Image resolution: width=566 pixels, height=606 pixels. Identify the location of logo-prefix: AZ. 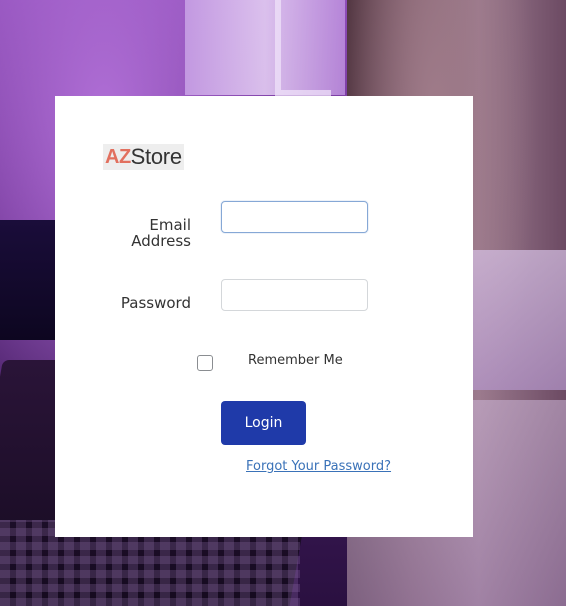
(118, 156).